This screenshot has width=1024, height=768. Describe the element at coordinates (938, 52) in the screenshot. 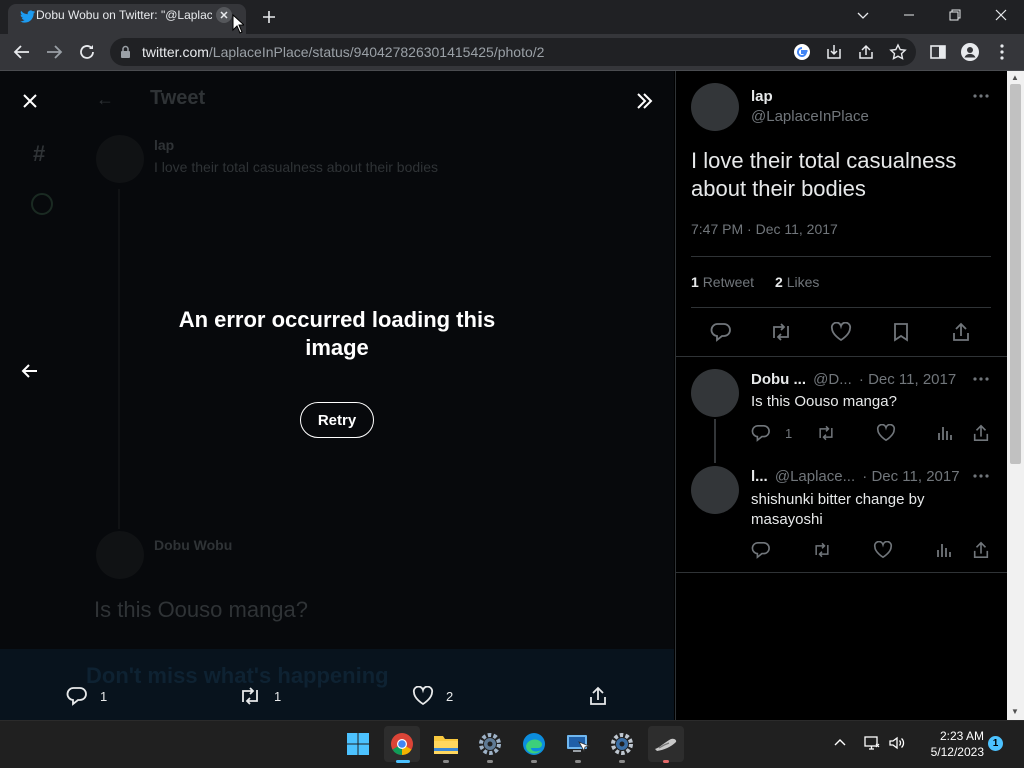

I see `side-panel-button` at that location.